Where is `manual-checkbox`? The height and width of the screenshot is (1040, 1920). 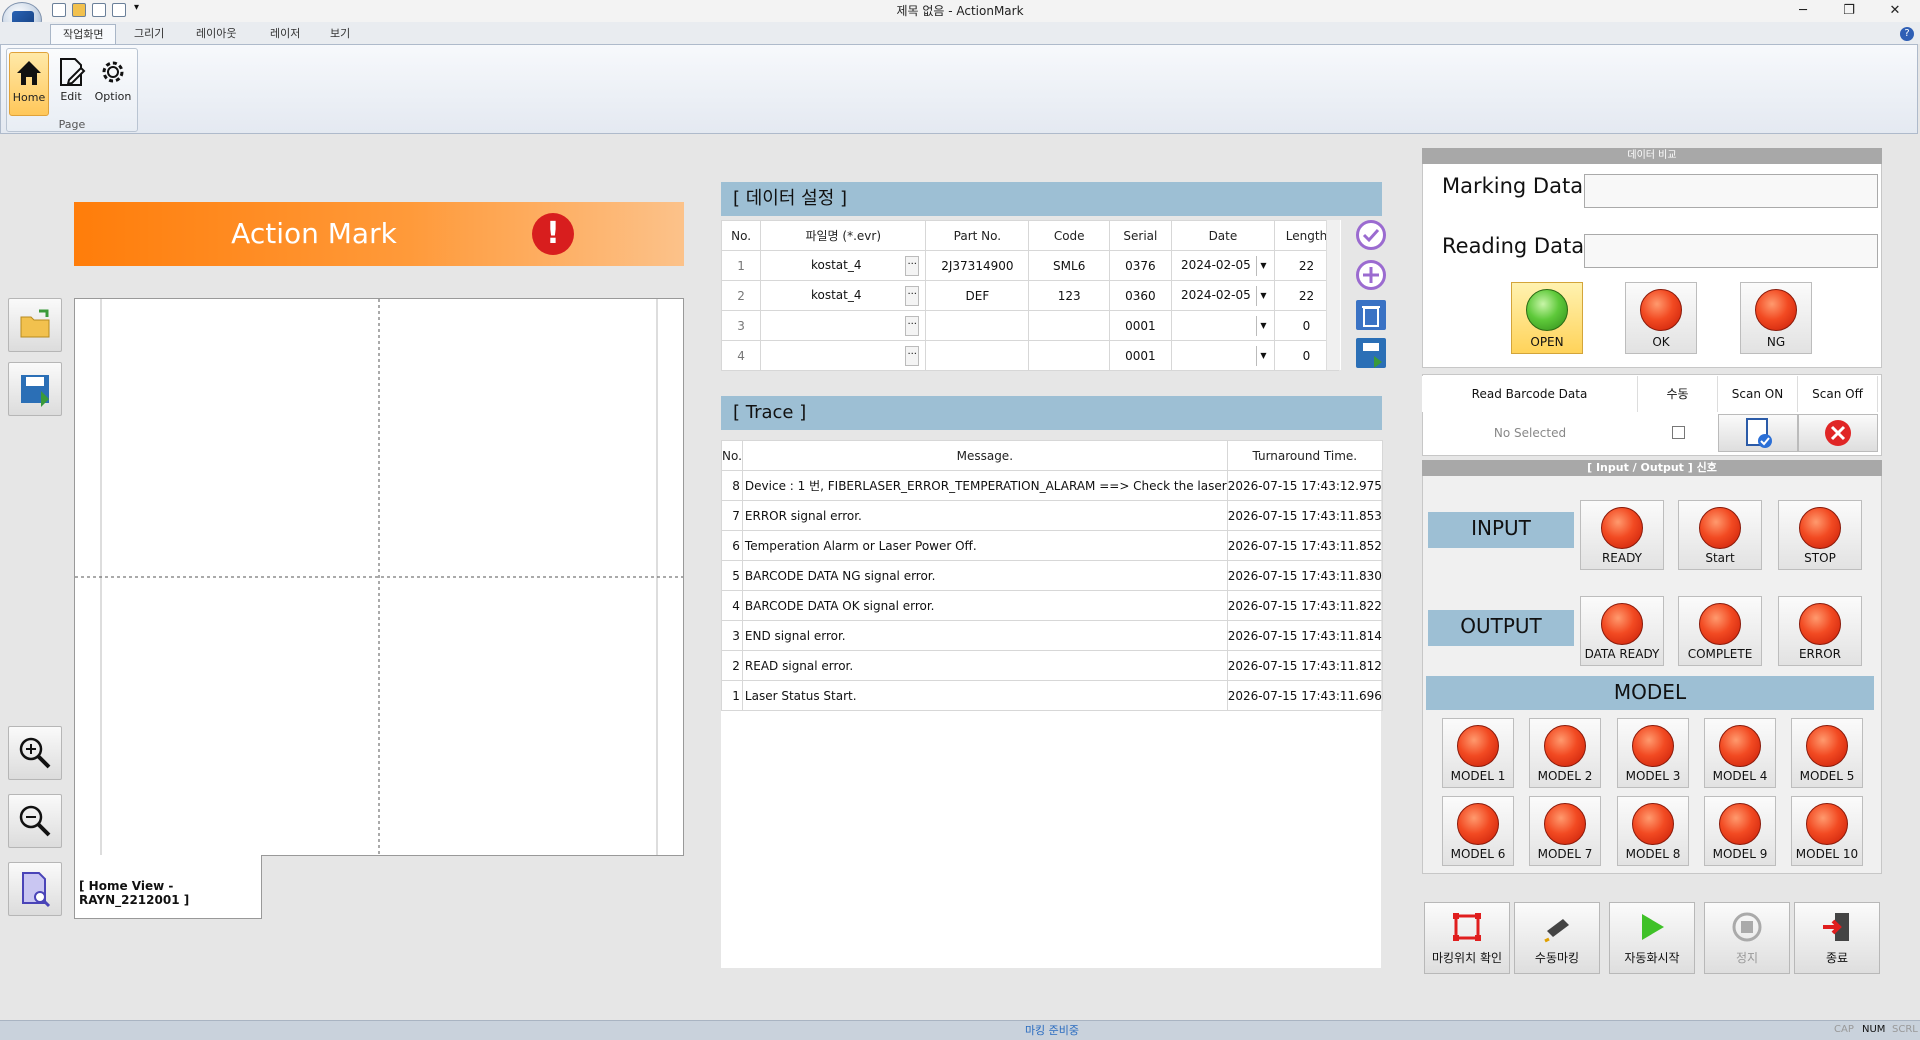
manual-checkbox is located at coordinates (1678, 432).